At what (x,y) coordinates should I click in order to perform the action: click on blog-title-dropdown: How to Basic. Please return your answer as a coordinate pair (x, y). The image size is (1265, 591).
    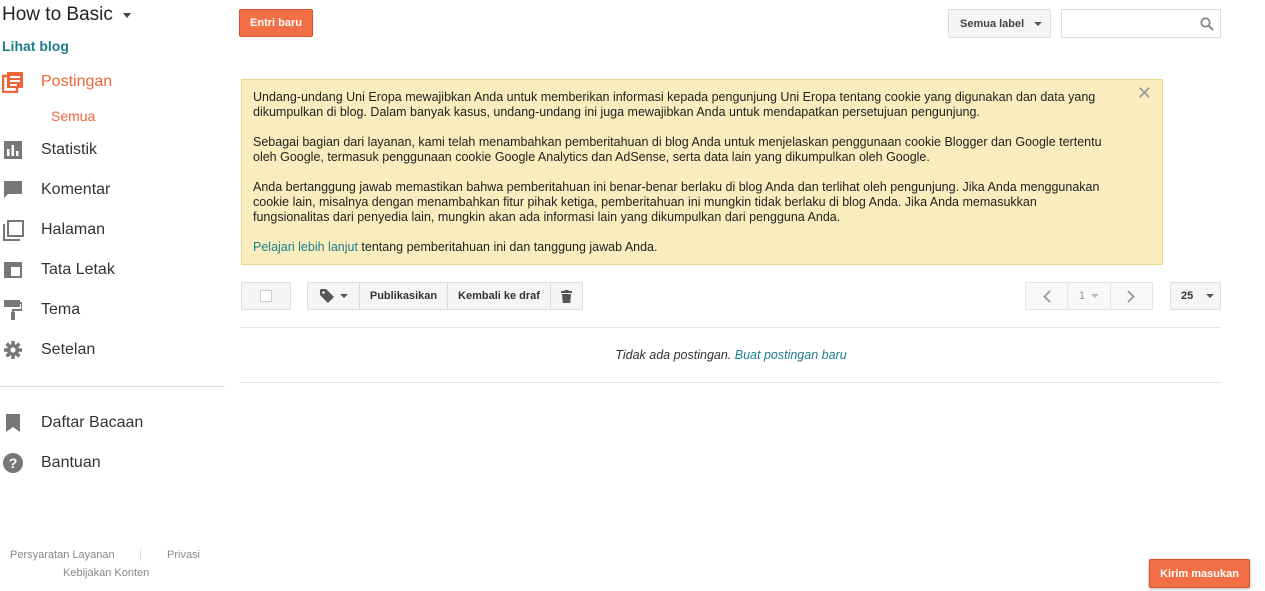
    Looking at the image, I should click on (66, 15).